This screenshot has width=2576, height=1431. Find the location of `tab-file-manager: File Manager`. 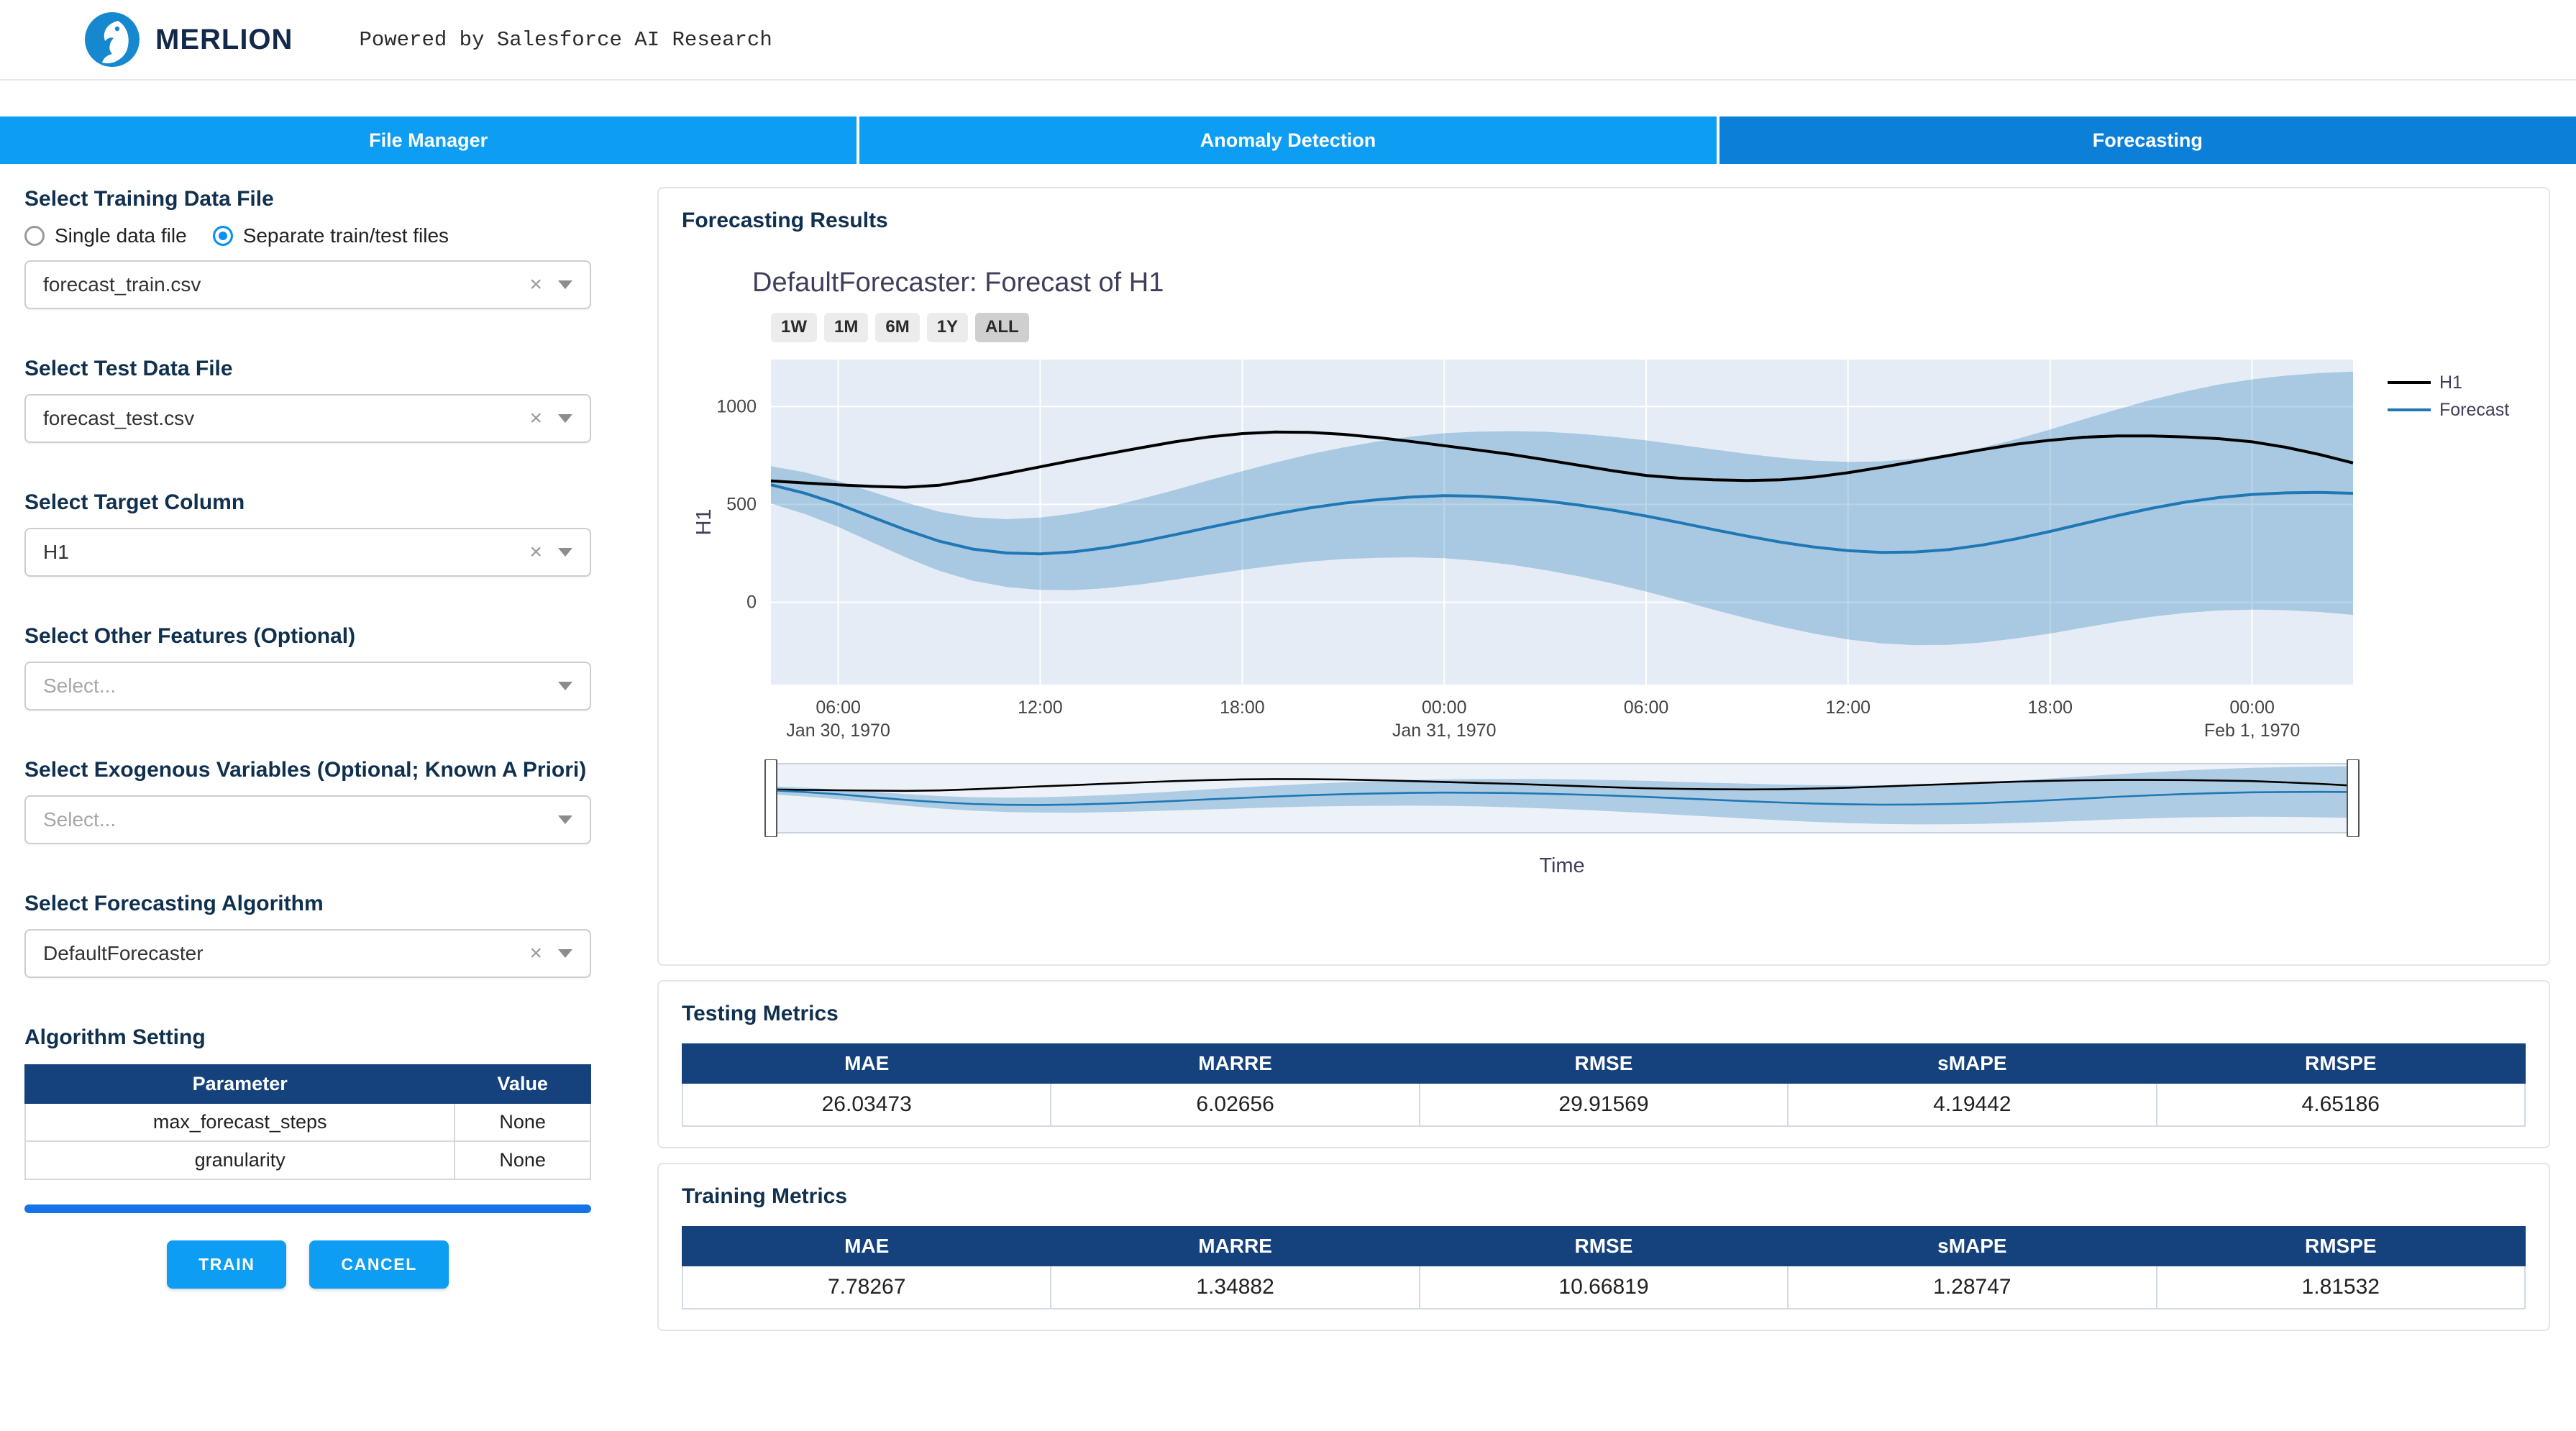

tab-file-manager: File Manager is located at coordinates (428, 140).